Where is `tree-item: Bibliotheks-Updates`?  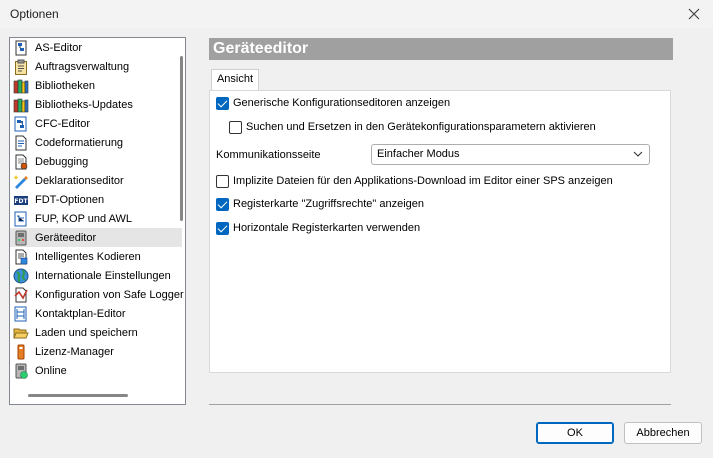 tree-item: Bibliotheks-Updates is located at coordinates (96, 104).